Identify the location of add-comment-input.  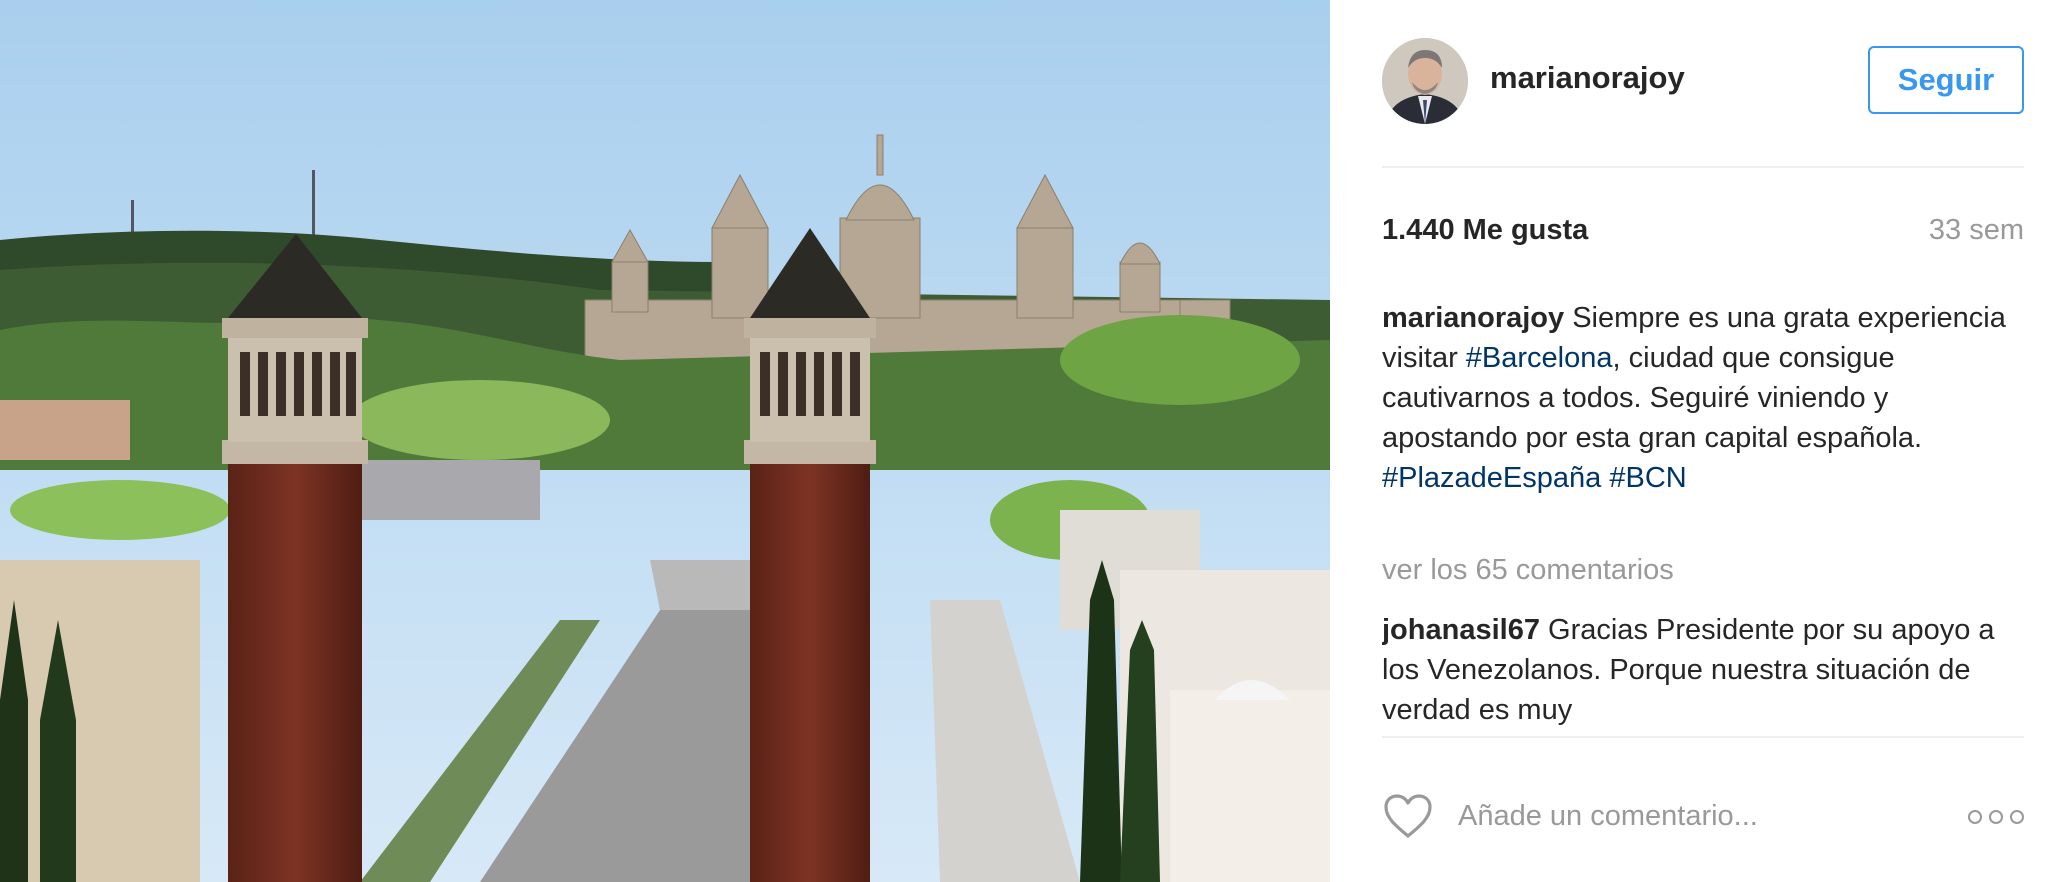
(1698, 816).